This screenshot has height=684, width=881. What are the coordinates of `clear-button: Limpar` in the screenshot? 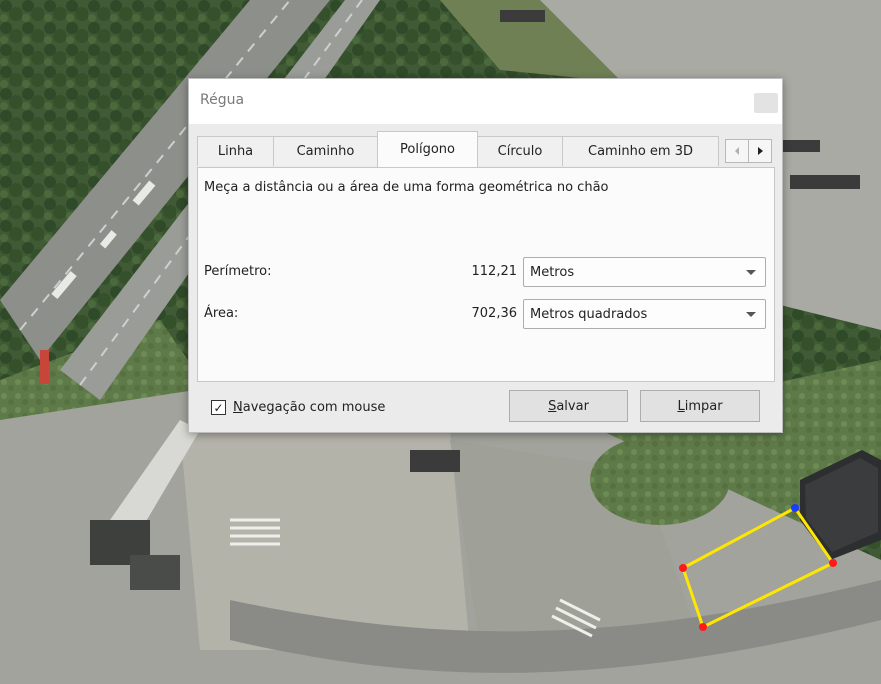 It's located at (700, 406).